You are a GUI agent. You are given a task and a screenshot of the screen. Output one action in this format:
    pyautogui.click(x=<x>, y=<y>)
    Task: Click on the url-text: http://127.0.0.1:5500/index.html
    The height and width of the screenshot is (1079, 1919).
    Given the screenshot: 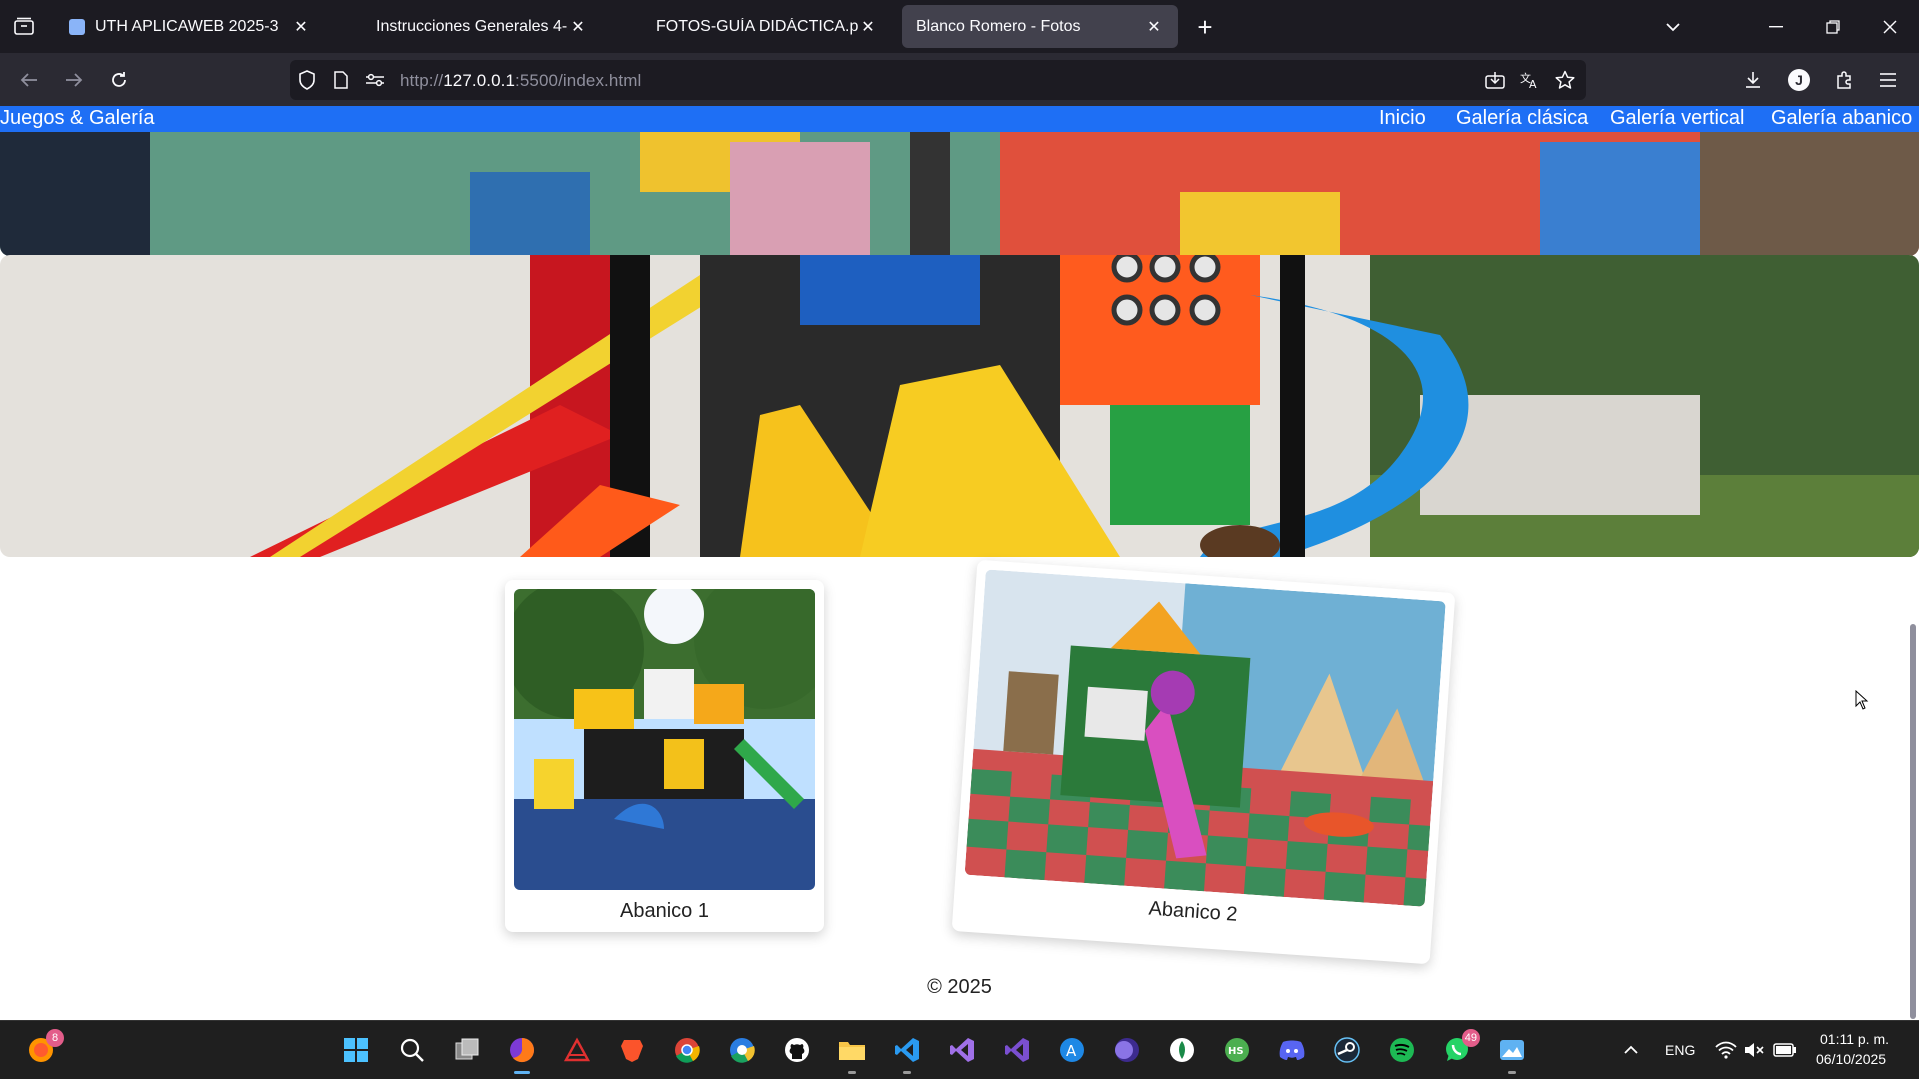 What is the action you would take?
    pyautogui.click(x=520, y=81)
    